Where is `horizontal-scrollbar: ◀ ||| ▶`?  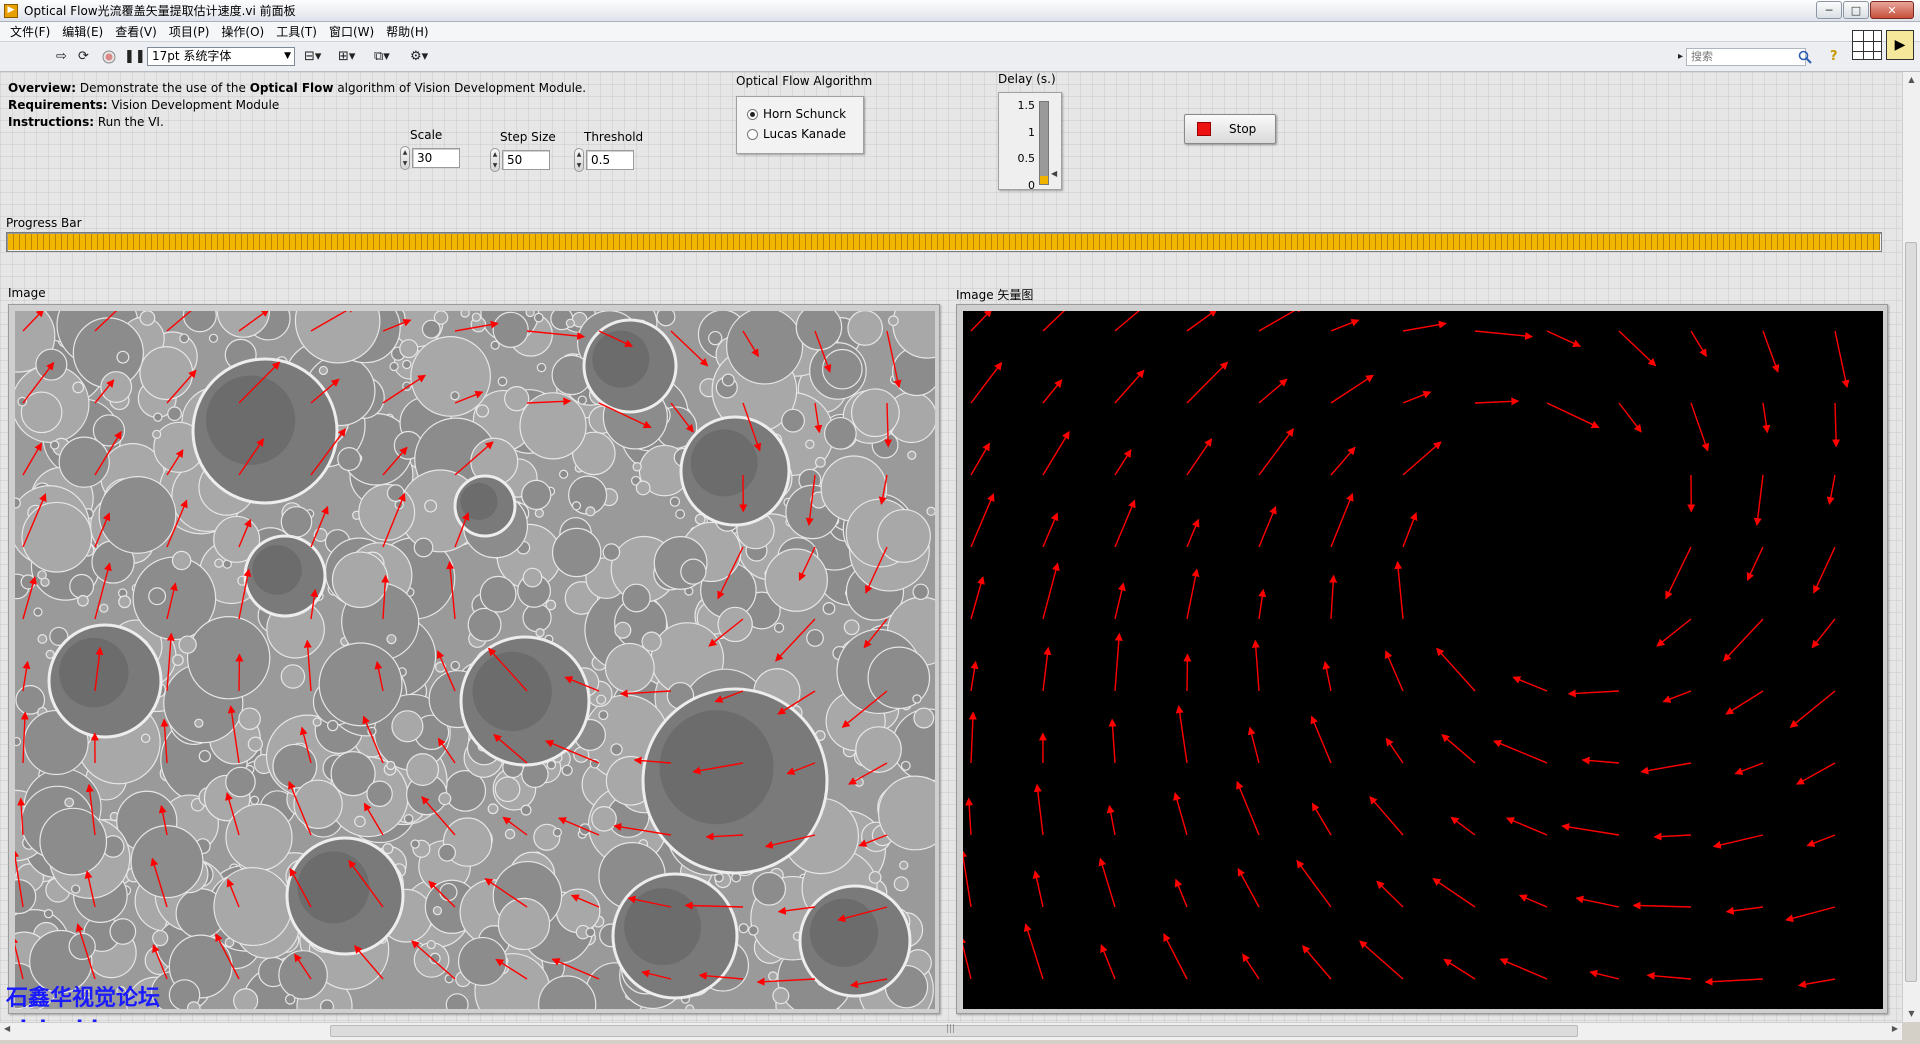
horizontal-scrollbar: ◀ ||| ▶ is located at coordinates (951, 1031).